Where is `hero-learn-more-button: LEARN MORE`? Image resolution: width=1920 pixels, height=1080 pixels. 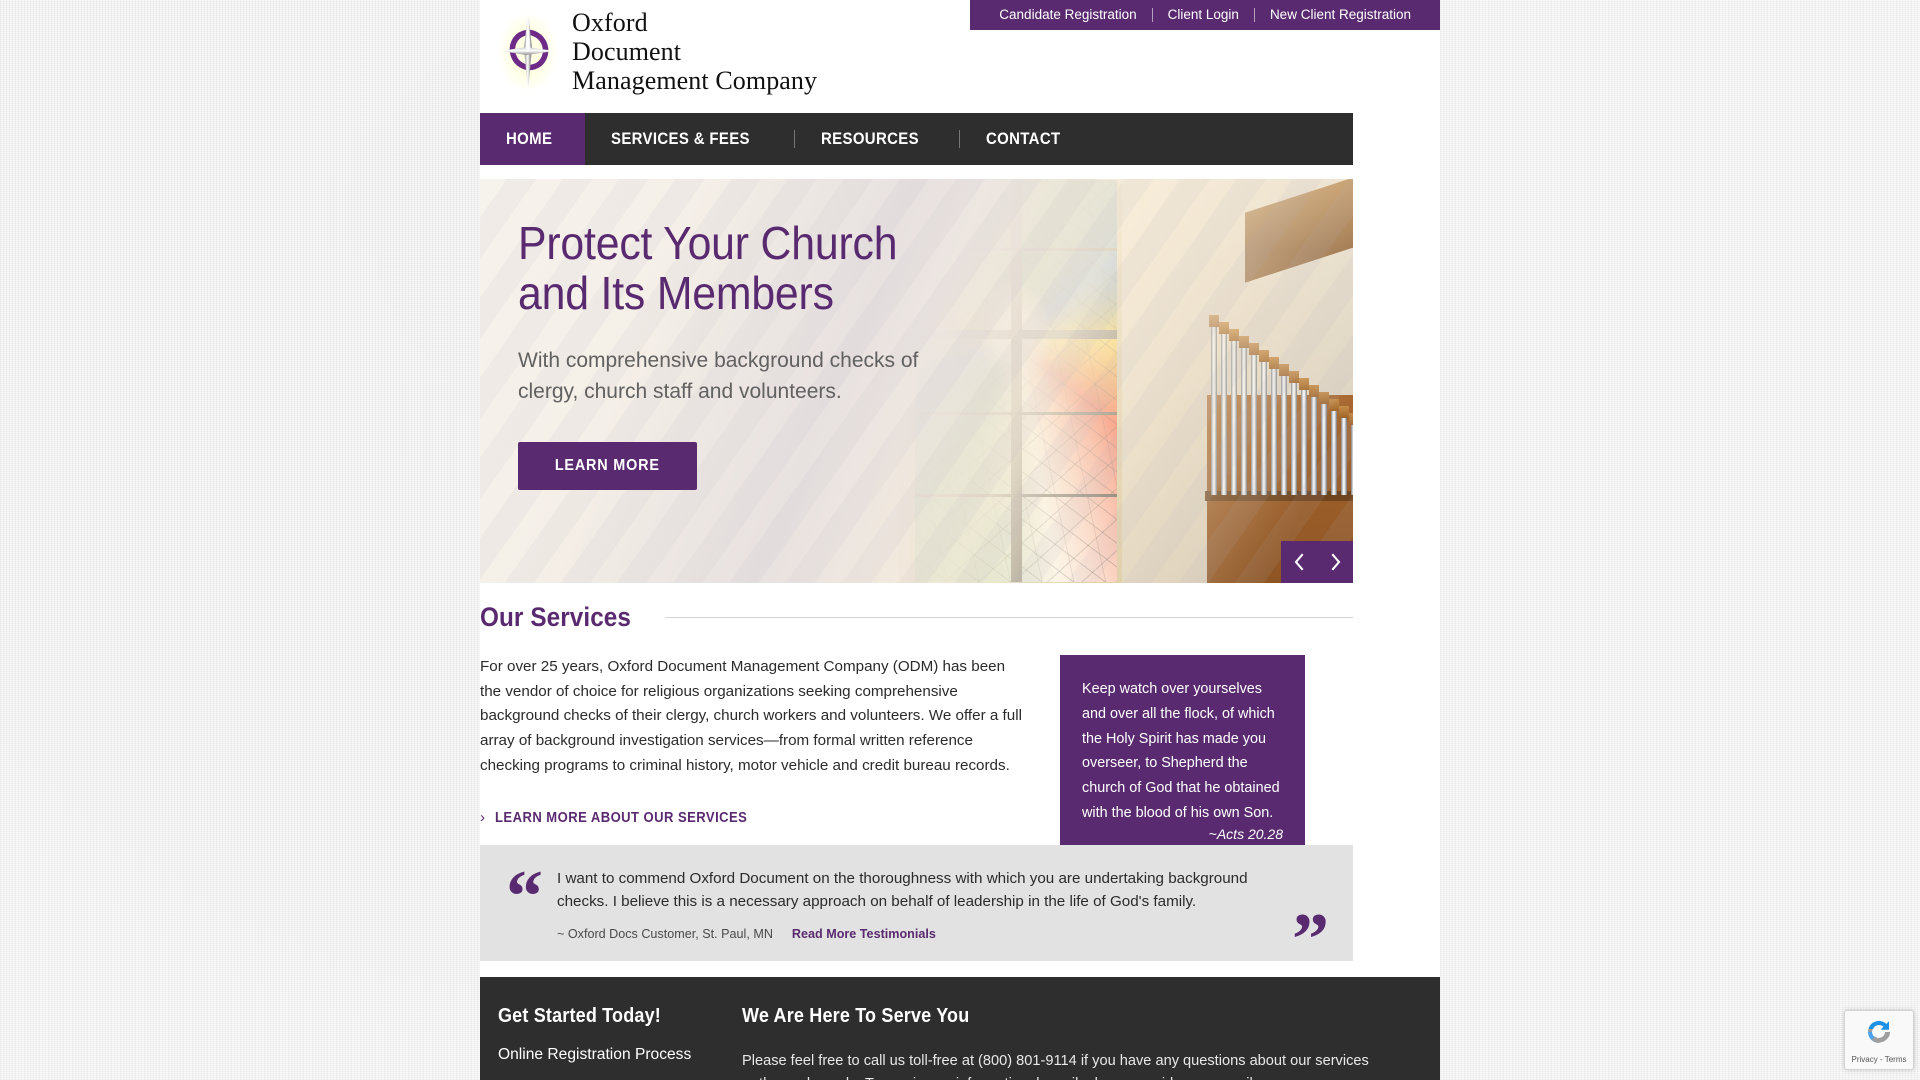 hero-learn-more-button: LEARN MORE is located at coordinates (607, 466).